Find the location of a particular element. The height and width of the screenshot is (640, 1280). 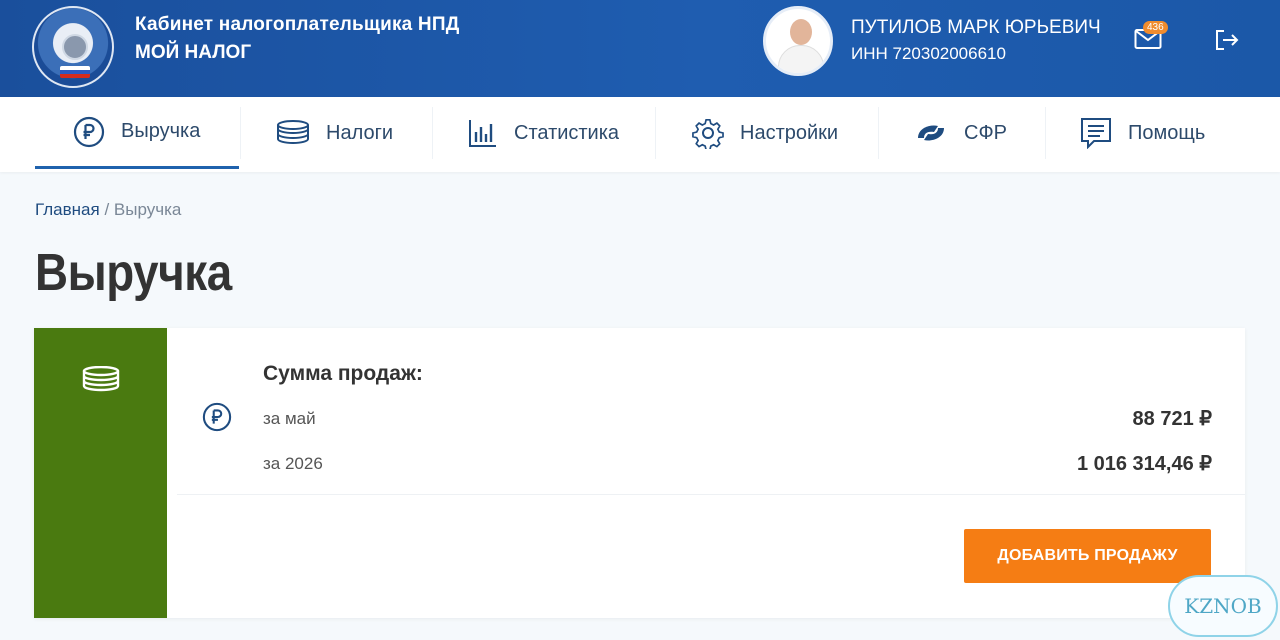

gear-icon is located at coordinates (708, 133).